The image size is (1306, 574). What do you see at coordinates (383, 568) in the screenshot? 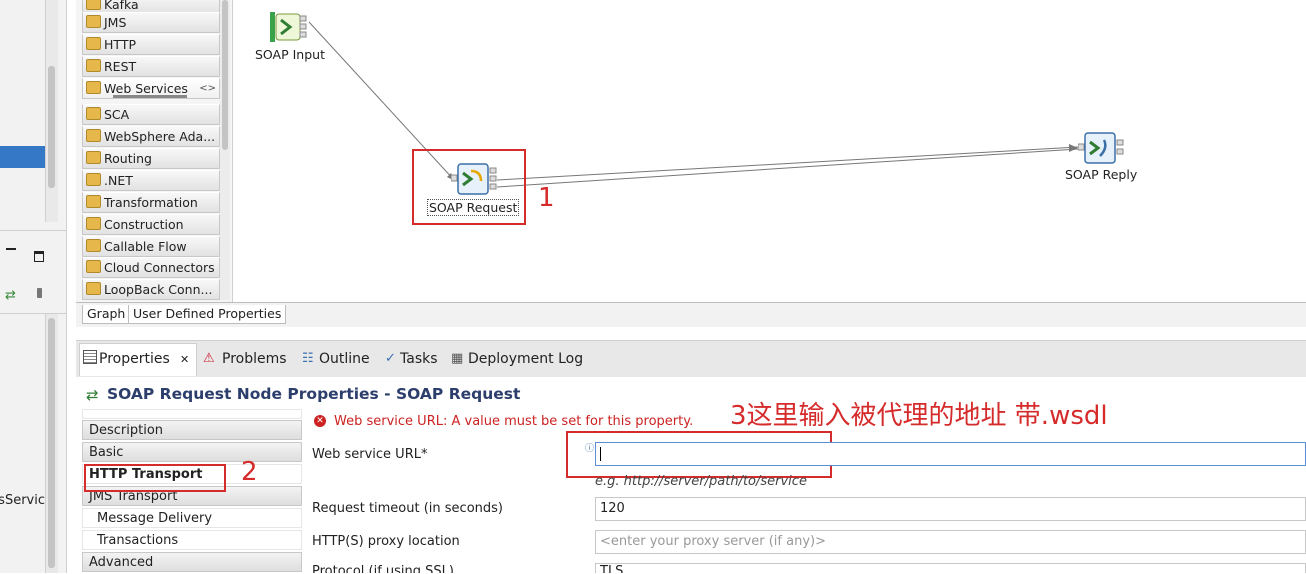
I see `protocol-label: Protocol (if using SSL)` at bounding box center [383, 568].